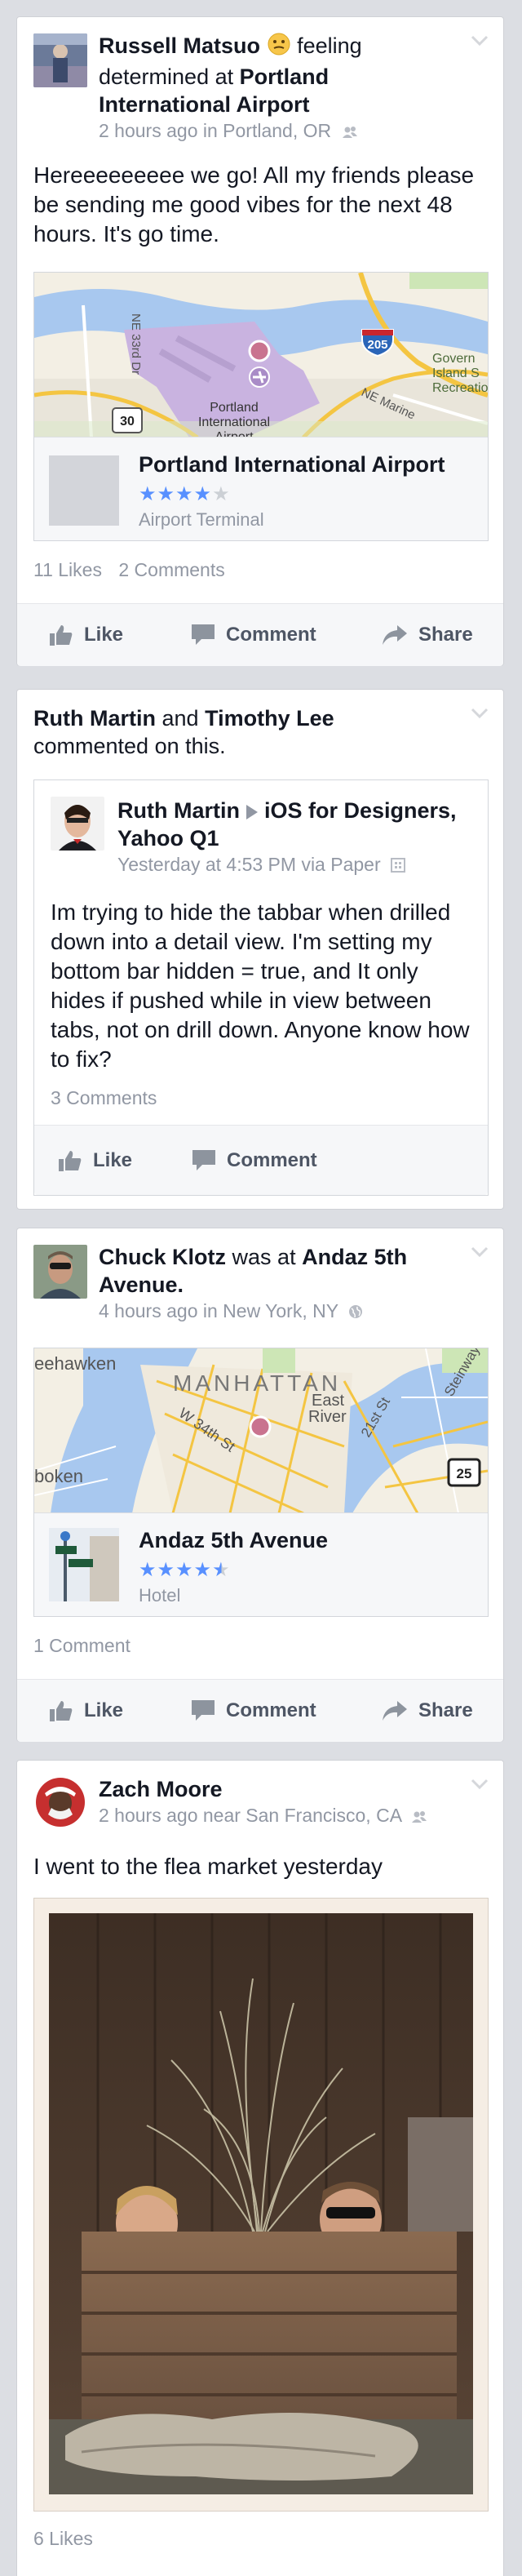 The height and width of the screenshot is (2576, 522). I want to click on place-name: Andaz 5th Avenue, so click(233, 1540).